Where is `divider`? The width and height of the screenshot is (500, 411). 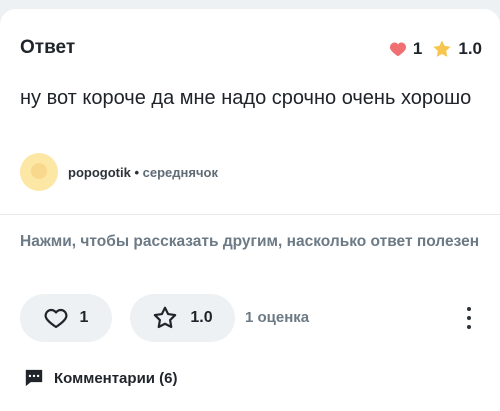
divider is located at coordinates (250, 214).